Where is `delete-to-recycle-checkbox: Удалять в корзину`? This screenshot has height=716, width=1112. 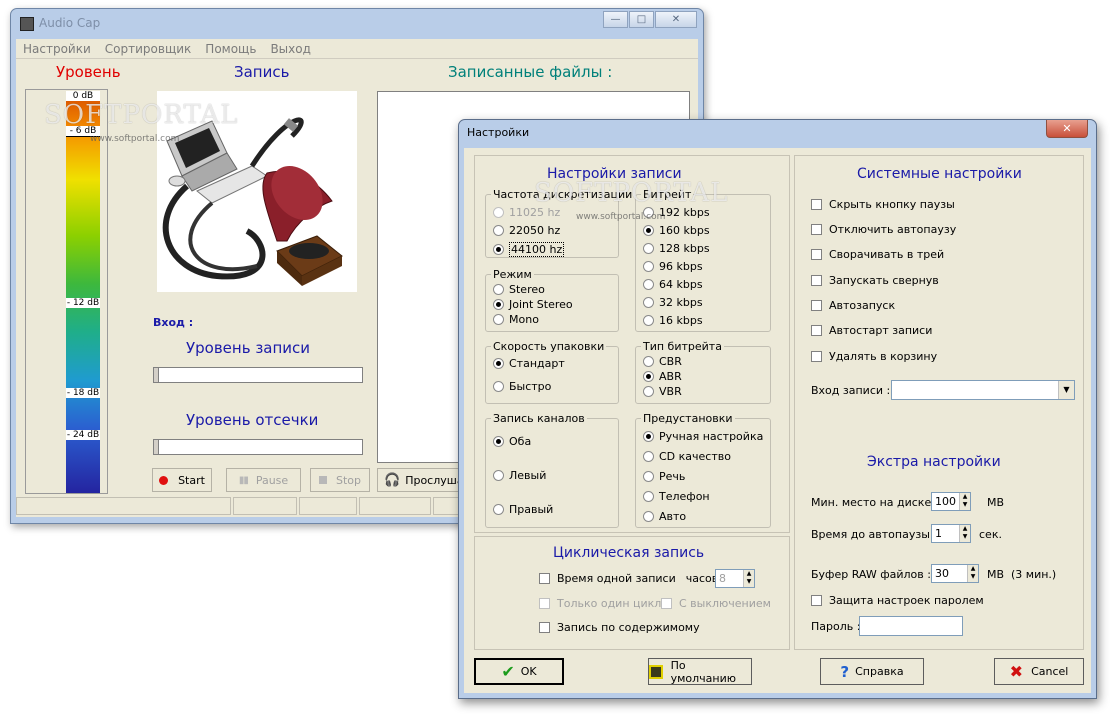 delete-to-recycle-checkbox: Удалять в корзину is located at coordinates (874, 356).